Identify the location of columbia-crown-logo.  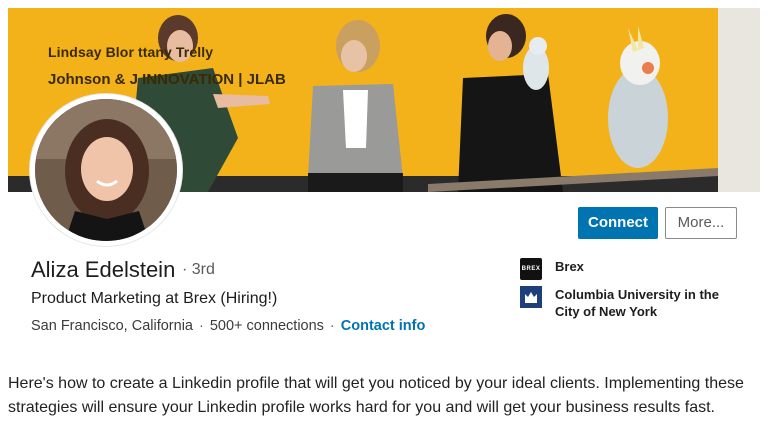
(531, 297).